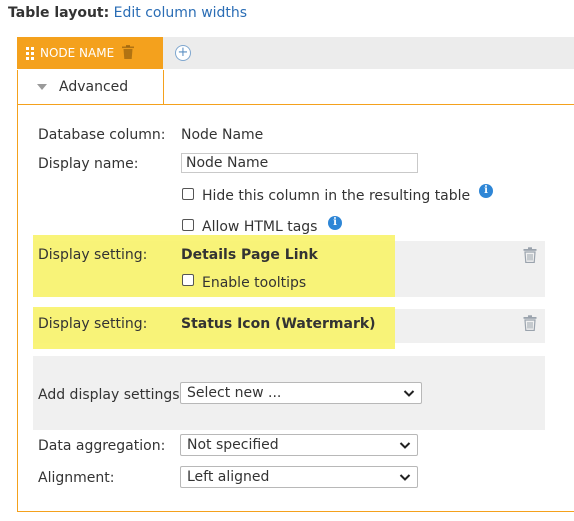  I want to click on hide-column-label: Hide this column in the resulting table, so click(336, 196).